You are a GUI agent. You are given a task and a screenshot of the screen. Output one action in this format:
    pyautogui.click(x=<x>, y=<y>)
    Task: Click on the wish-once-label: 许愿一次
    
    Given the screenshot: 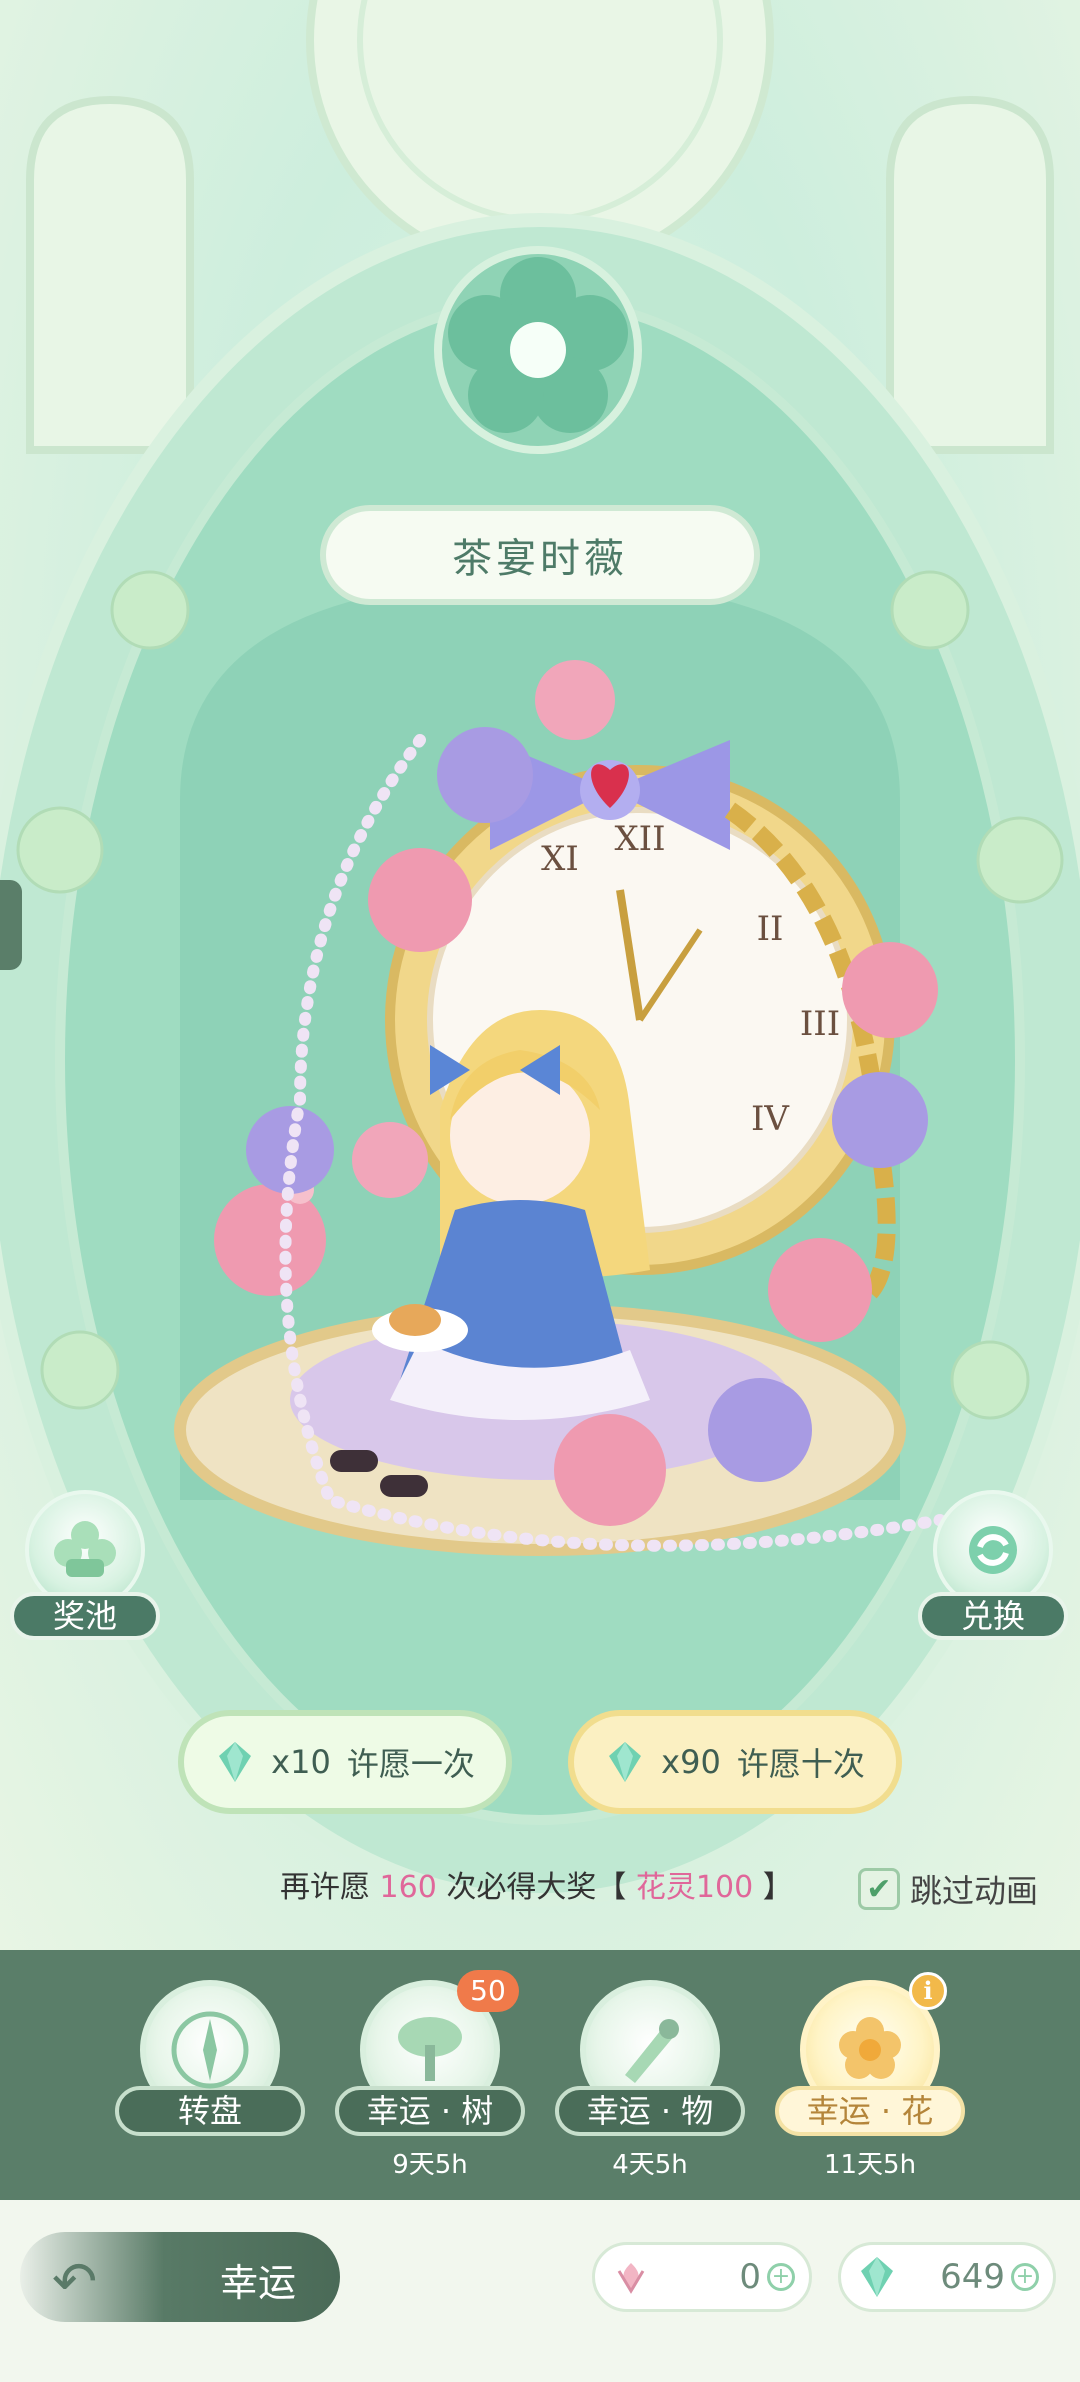 What is the action you would take?
    pyautogui.click(x=410, y=1764)
    